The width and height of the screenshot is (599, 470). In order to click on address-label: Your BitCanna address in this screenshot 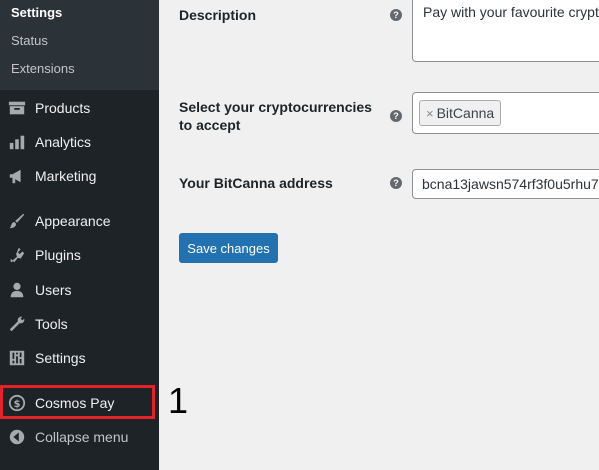, I will do `click(256, 183)`.